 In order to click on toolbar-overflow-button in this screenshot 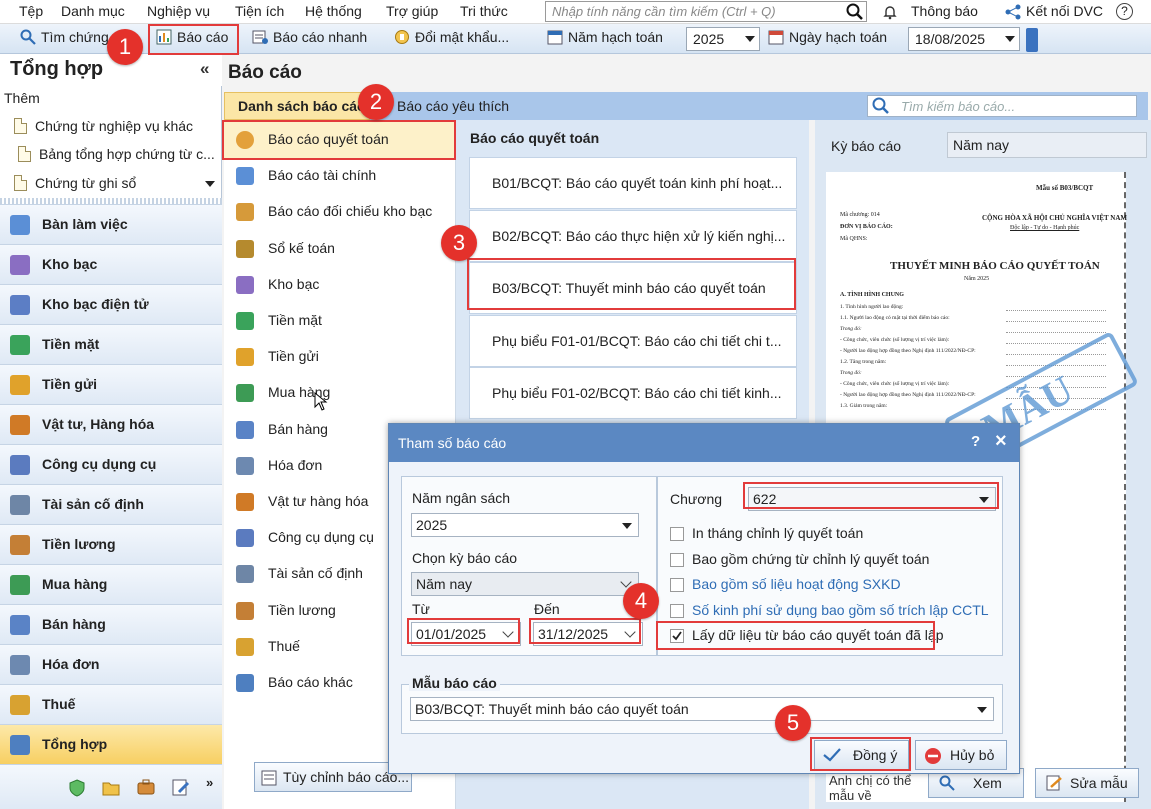, I will do `click(1032, 40)`.